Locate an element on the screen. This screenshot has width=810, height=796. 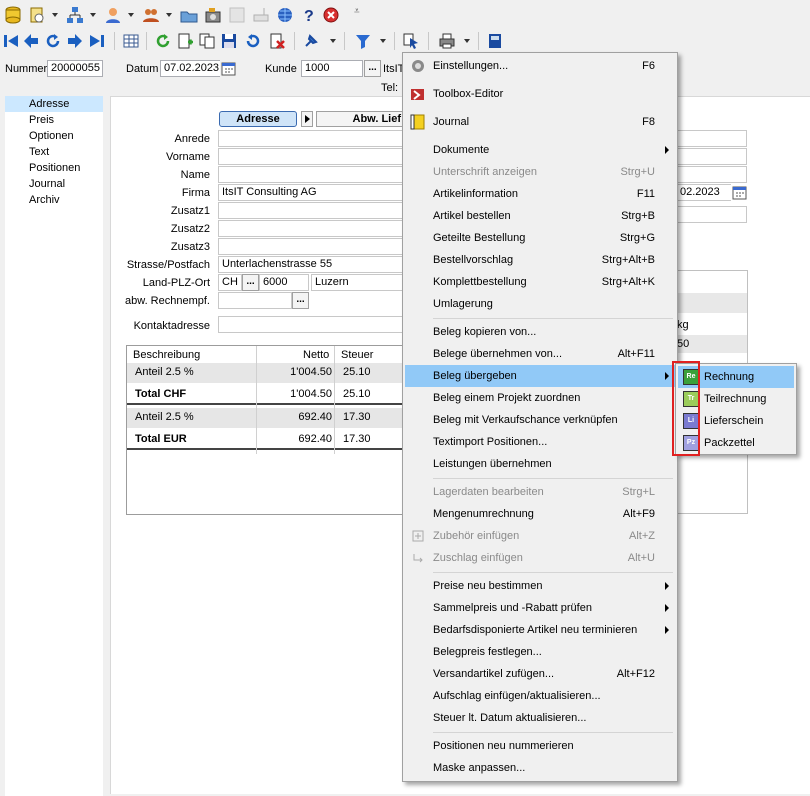
users-icon is located at coordinates (151, 15).